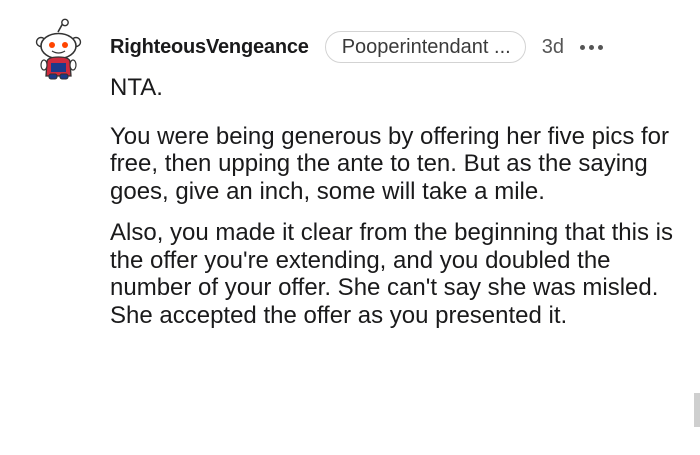 The height and width of the screenshot is (455, 700). What do you see at coordinates (697, 410) in the screenshot?
I see `scrollbar-thumb` at bounding box center [697, 410].